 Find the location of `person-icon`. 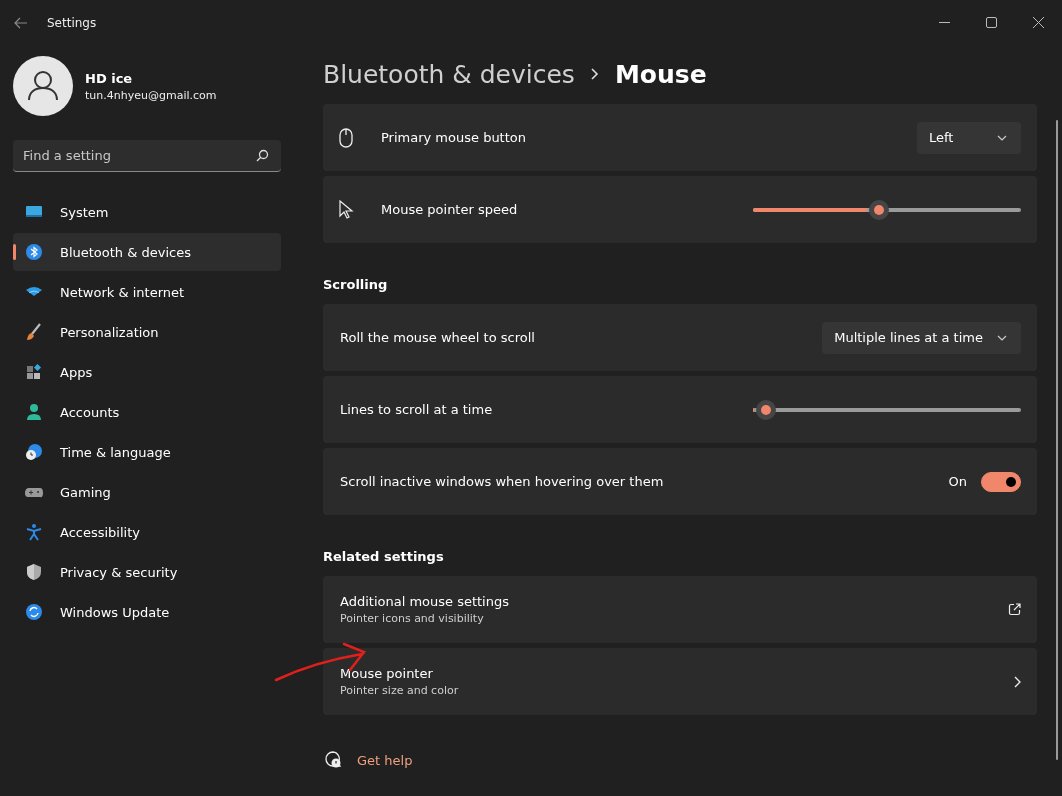

person-icon is located at coordinates (34, 412).